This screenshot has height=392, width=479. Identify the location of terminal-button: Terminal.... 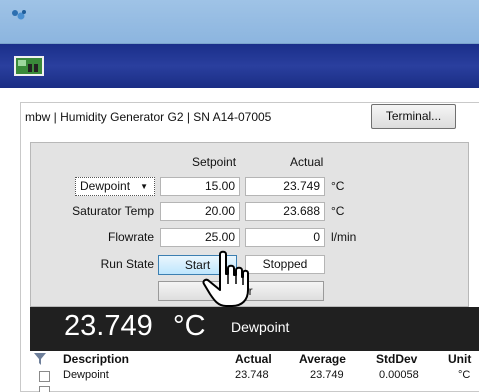
(413, 116).